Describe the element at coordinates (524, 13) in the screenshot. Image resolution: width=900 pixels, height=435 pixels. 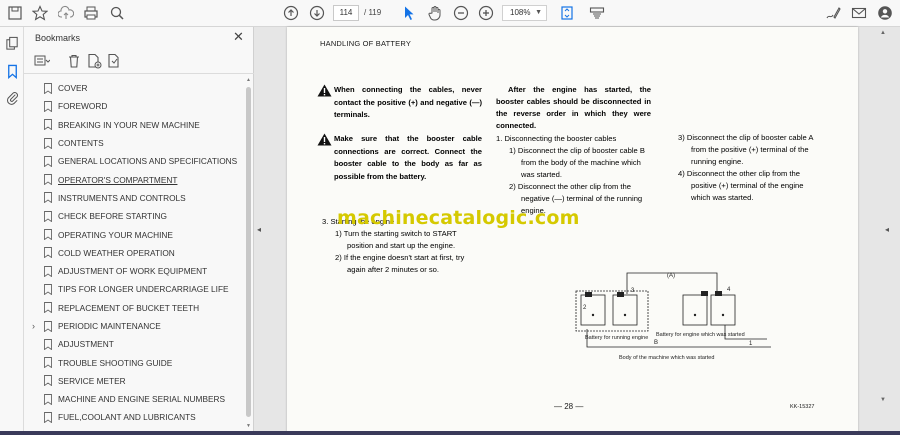
I see `zoom-select: 108% ▼` at that location.